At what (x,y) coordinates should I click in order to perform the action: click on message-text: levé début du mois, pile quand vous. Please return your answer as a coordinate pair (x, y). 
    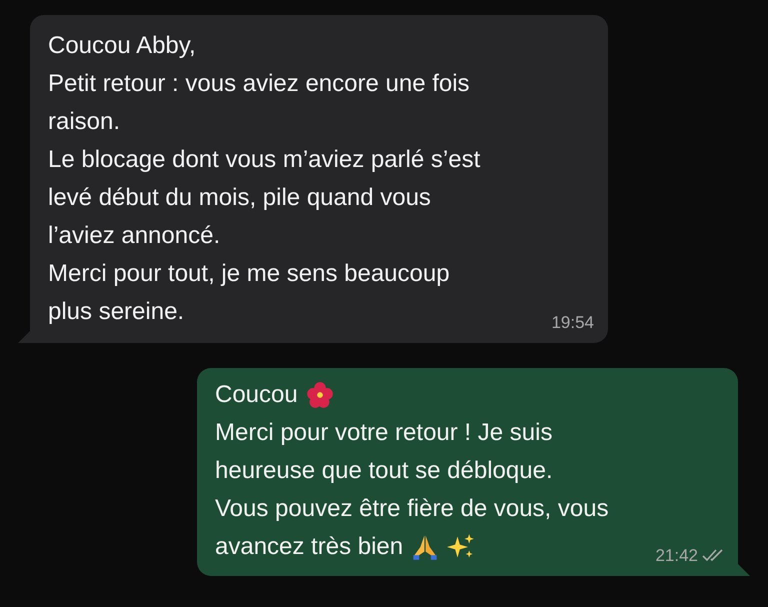
    Looking at the image, I should click on (239, 198).